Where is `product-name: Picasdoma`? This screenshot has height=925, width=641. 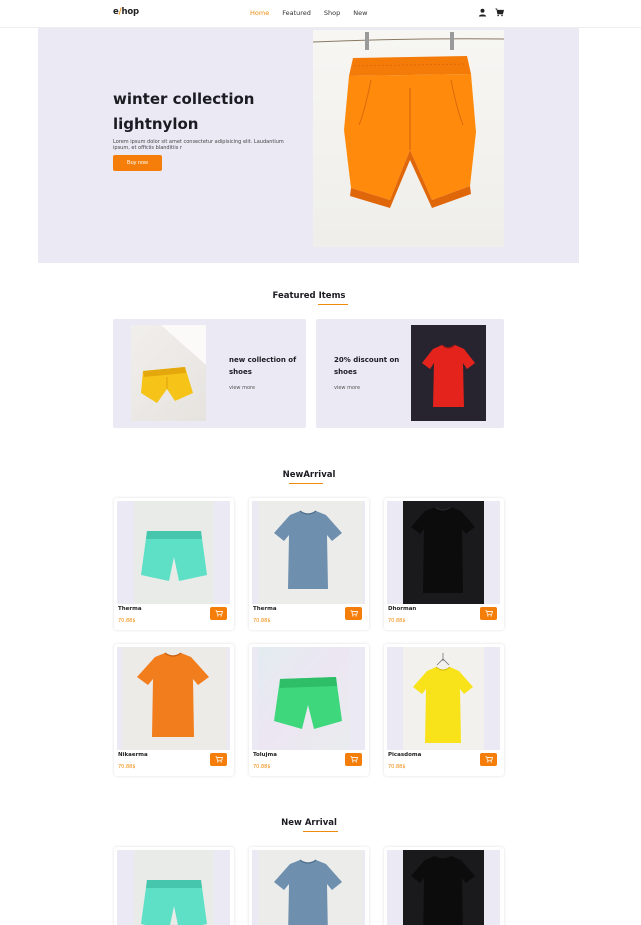
product-name: Picasdoma is located at coordinates (405, 755).